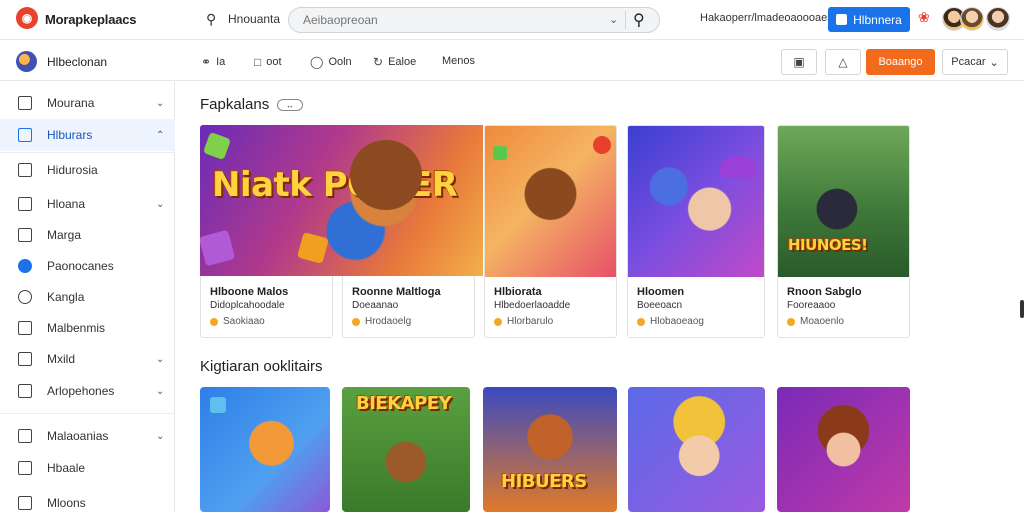 This screenshot has width=1024, height=512. I want to click on layout-button: ▣, so click(799, 62).